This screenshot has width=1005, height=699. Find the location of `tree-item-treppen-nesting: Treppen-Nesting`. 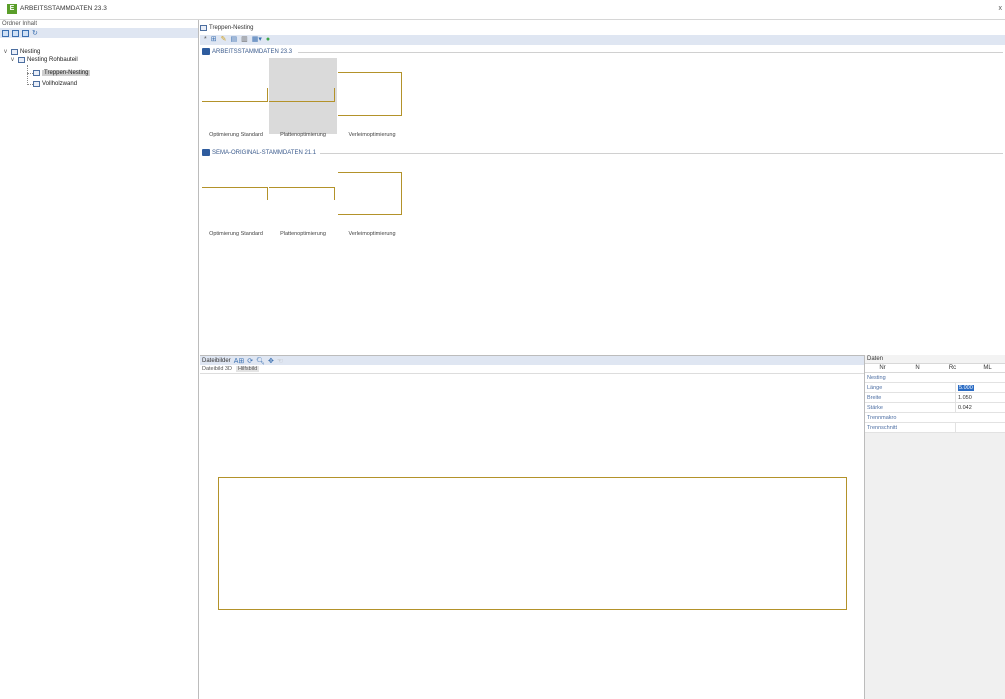

tree-item-treppen-nesting: Treppen-Nesting is located at coordinates (62, 73).